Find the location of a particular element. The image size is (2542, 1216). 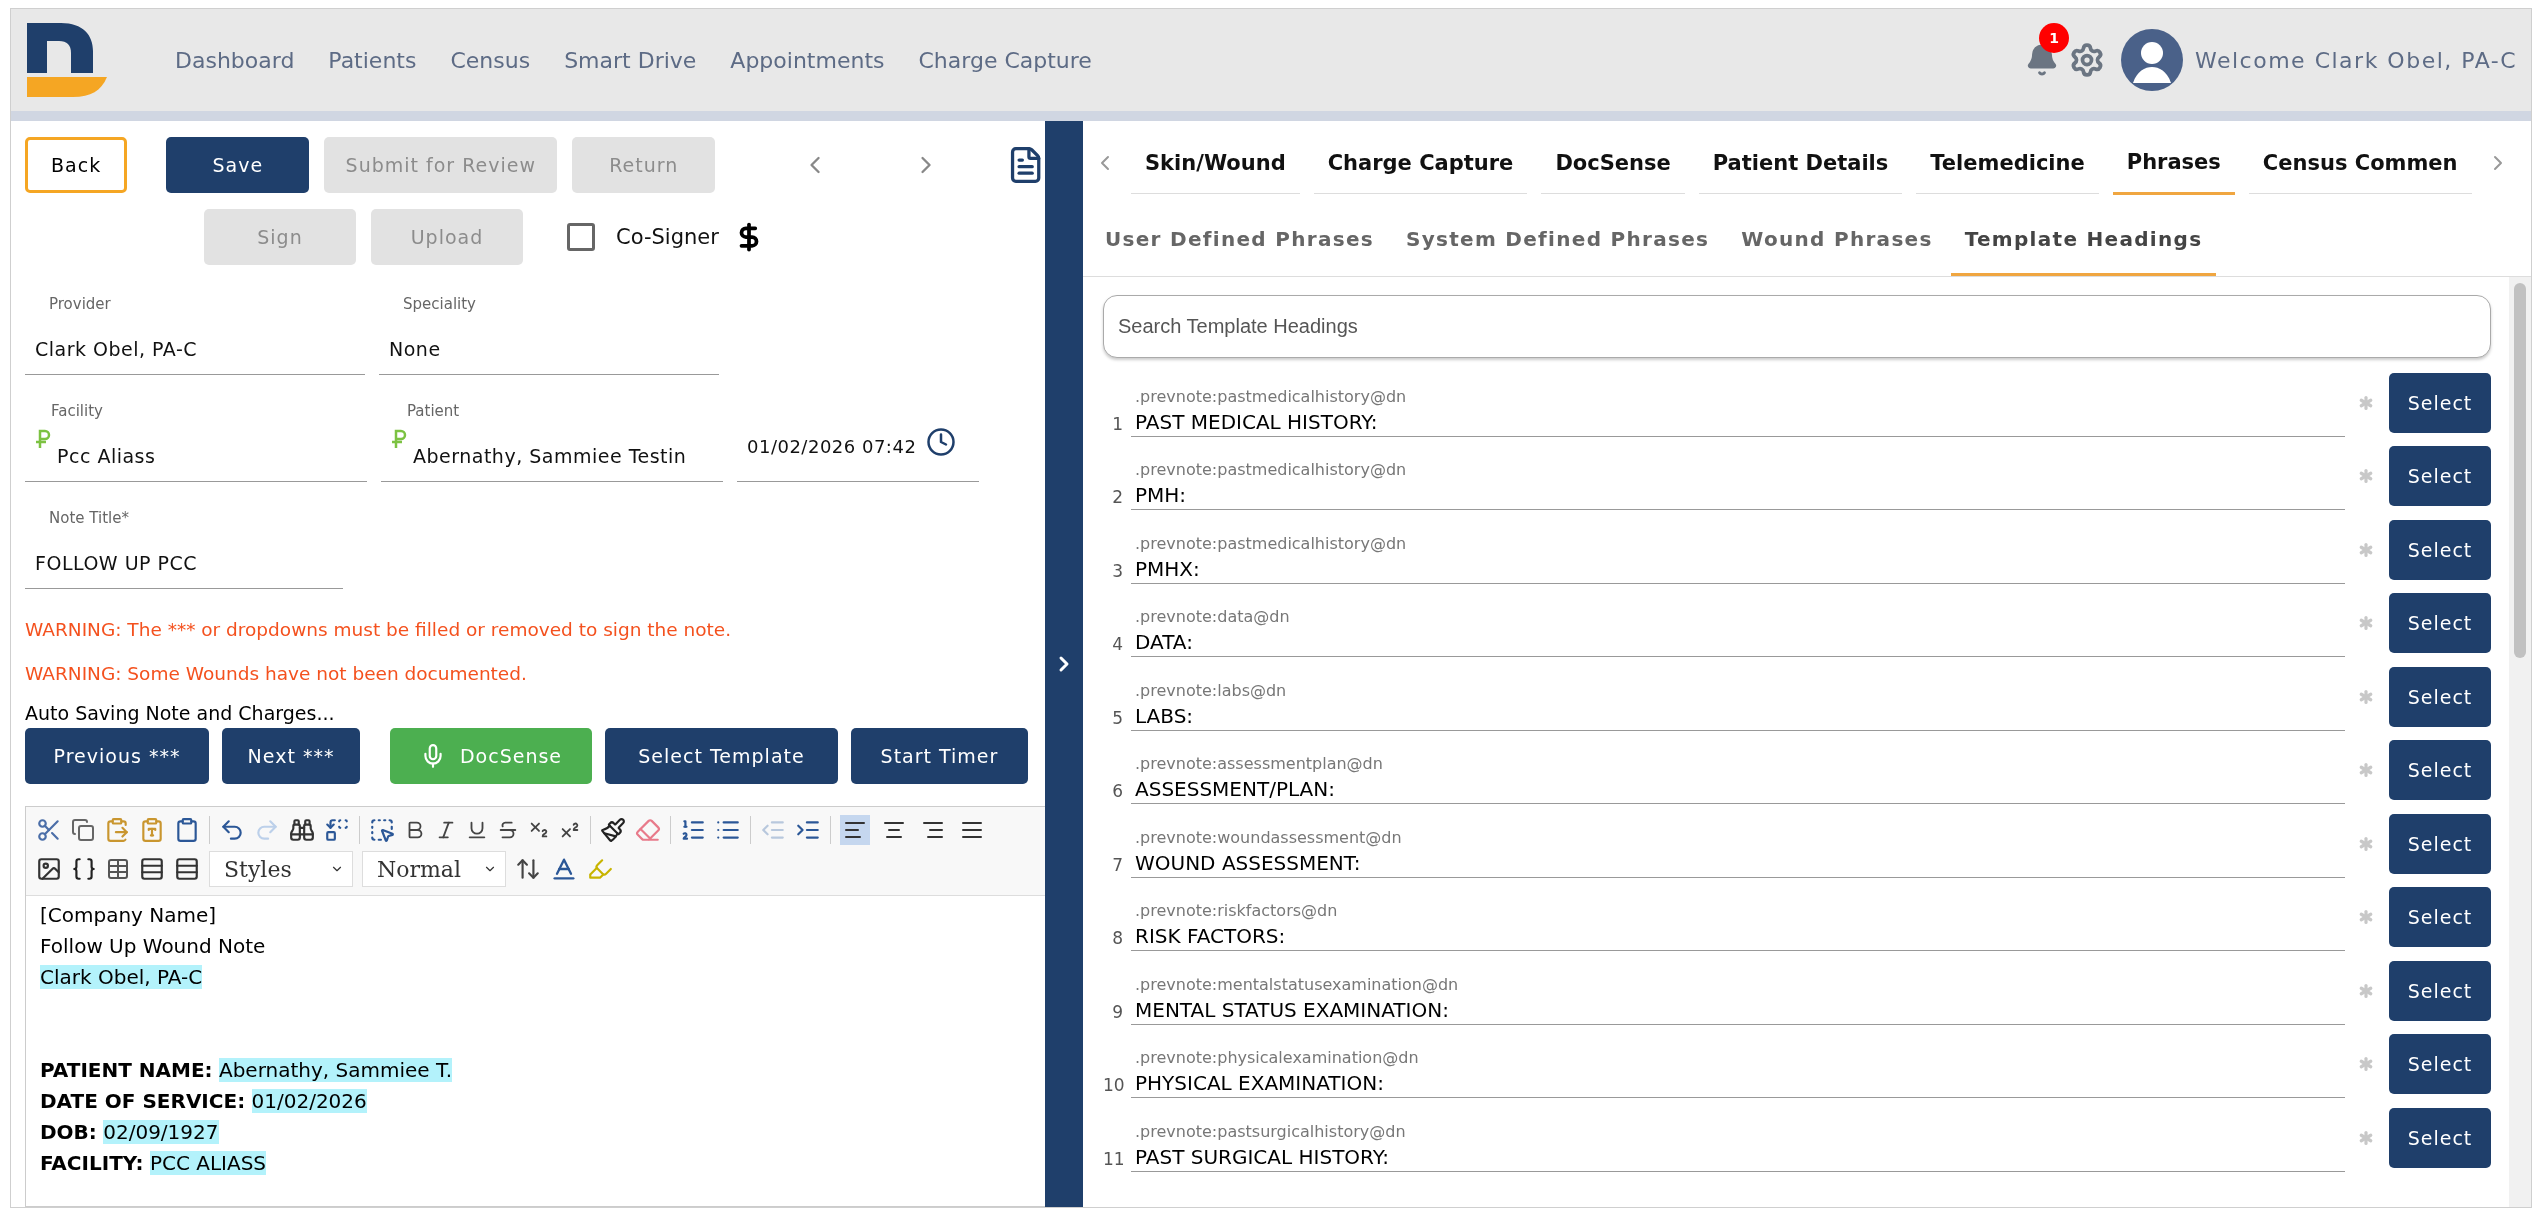

row-number: 11 is located at coordinates (1113, 1159).